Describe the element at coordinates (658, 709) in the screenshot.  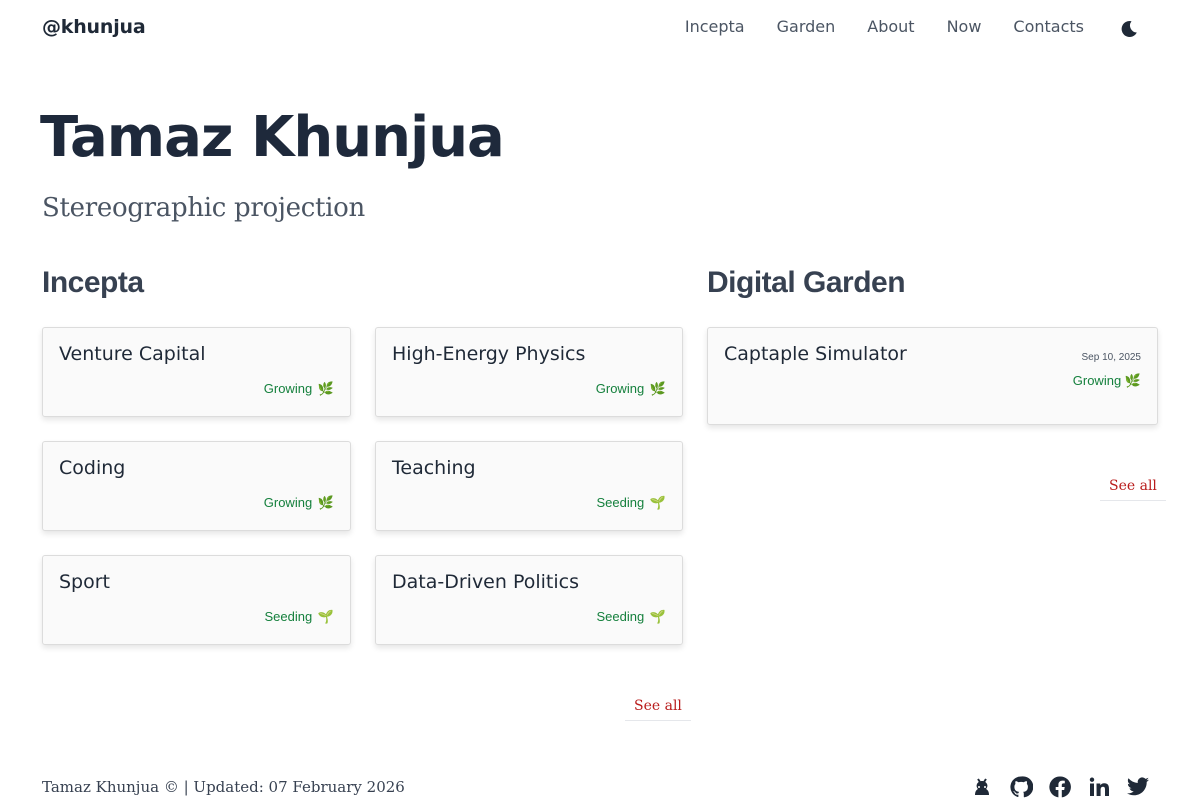
I see `incepta-see-all-link: See all` at that location.